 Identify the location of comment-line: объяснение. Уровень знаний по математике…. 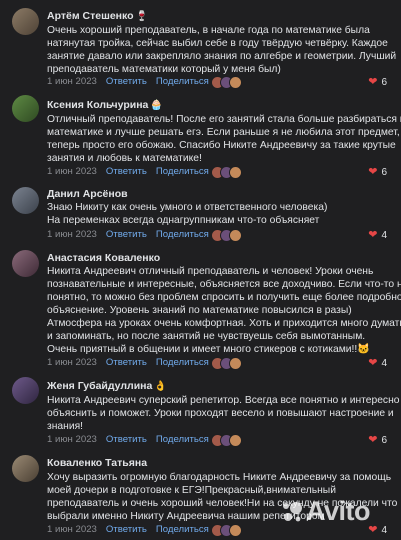
(199, 310).